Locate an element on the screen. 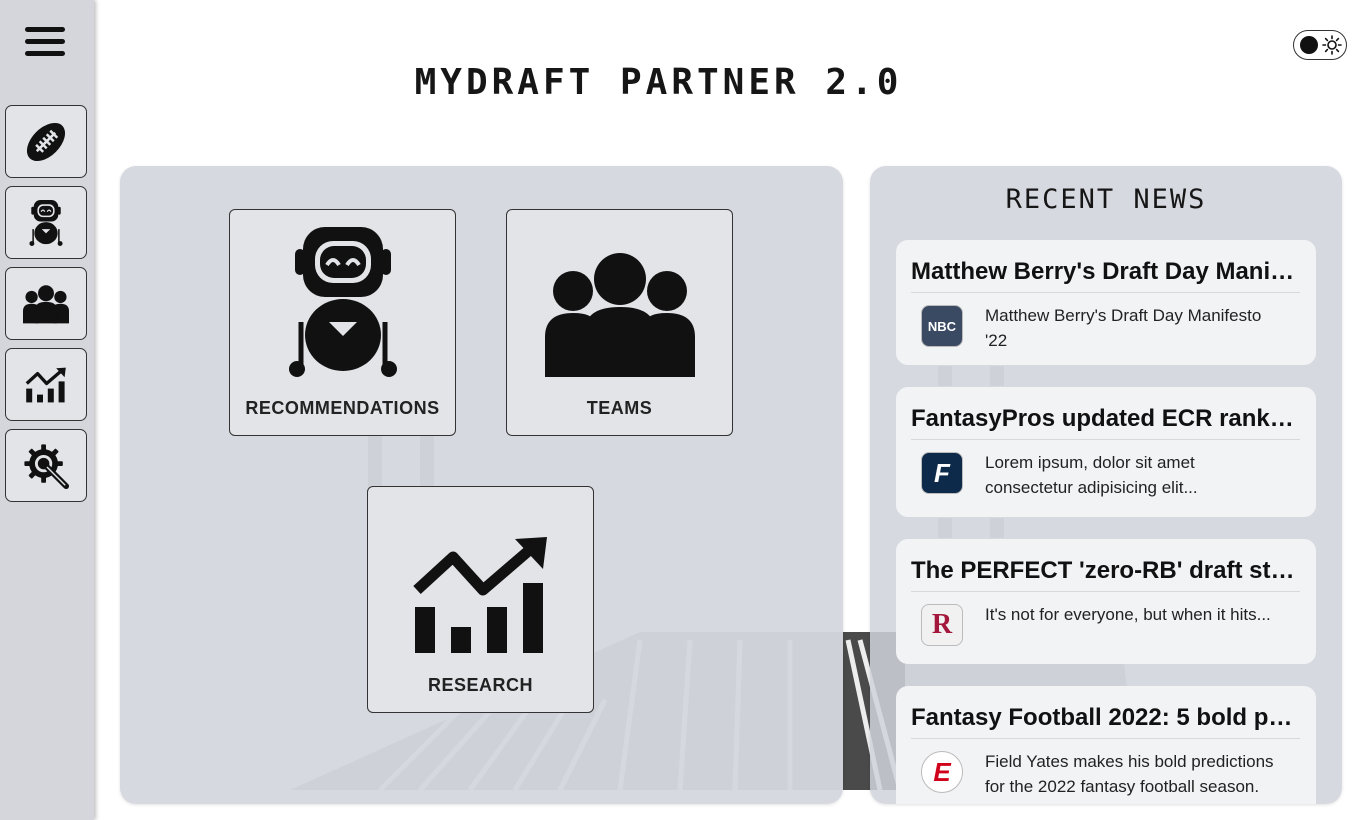  page-title: MYDRAFT PARTNER 2.0 is located at coordinates (683, 82).